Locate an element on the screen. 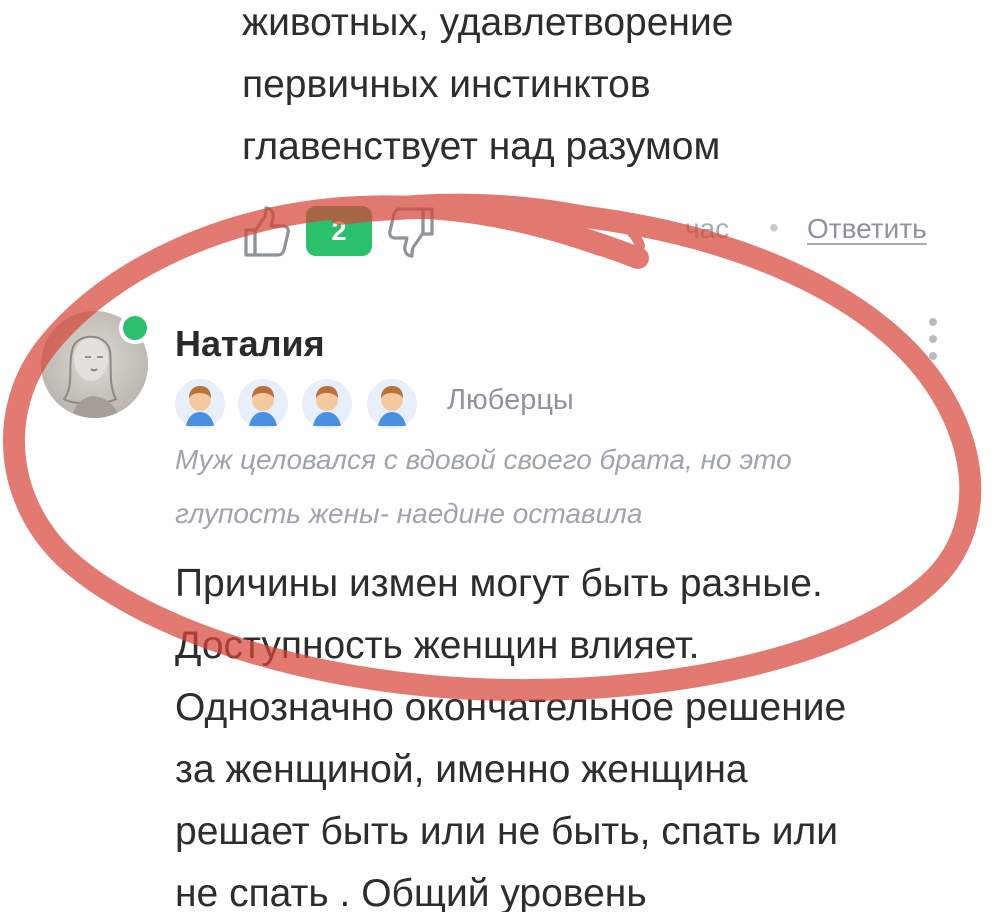 The height and width of the screenshot is (912, 1000). previous-comment-line: главенствует над разумом is located at coordinates (481, 146).